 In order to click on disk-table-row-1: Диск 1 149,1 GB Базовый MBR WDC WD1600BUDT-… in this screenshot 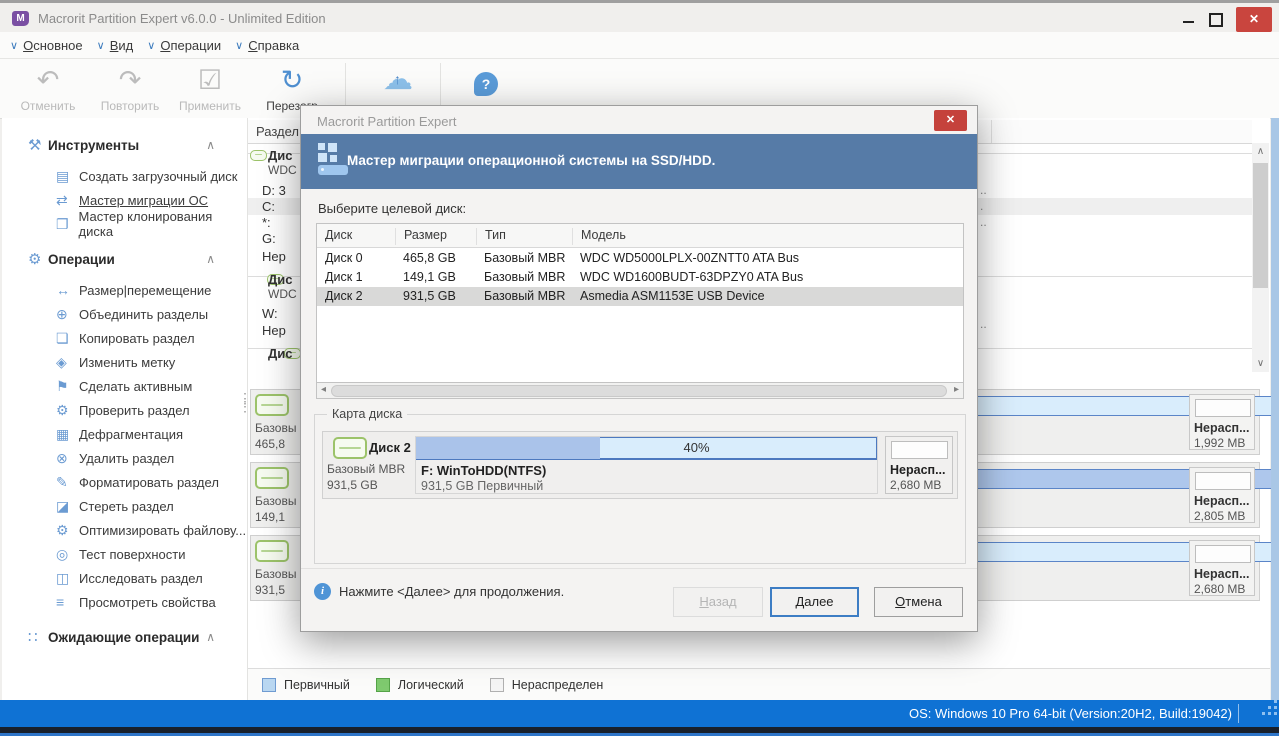, I will do `click(640, 277)`.